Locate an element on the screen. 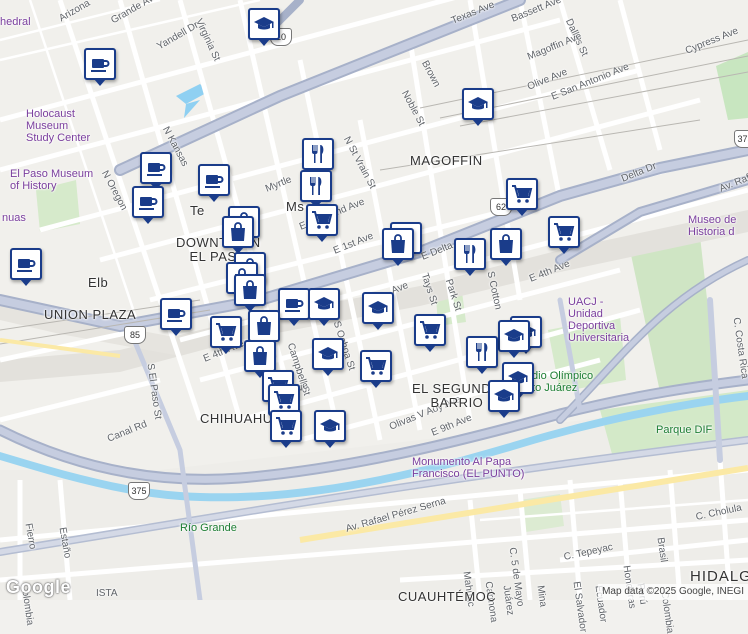  poi-label: UACJ - Unidad Deportiva Universitaria is located at coordinates (599, 320).